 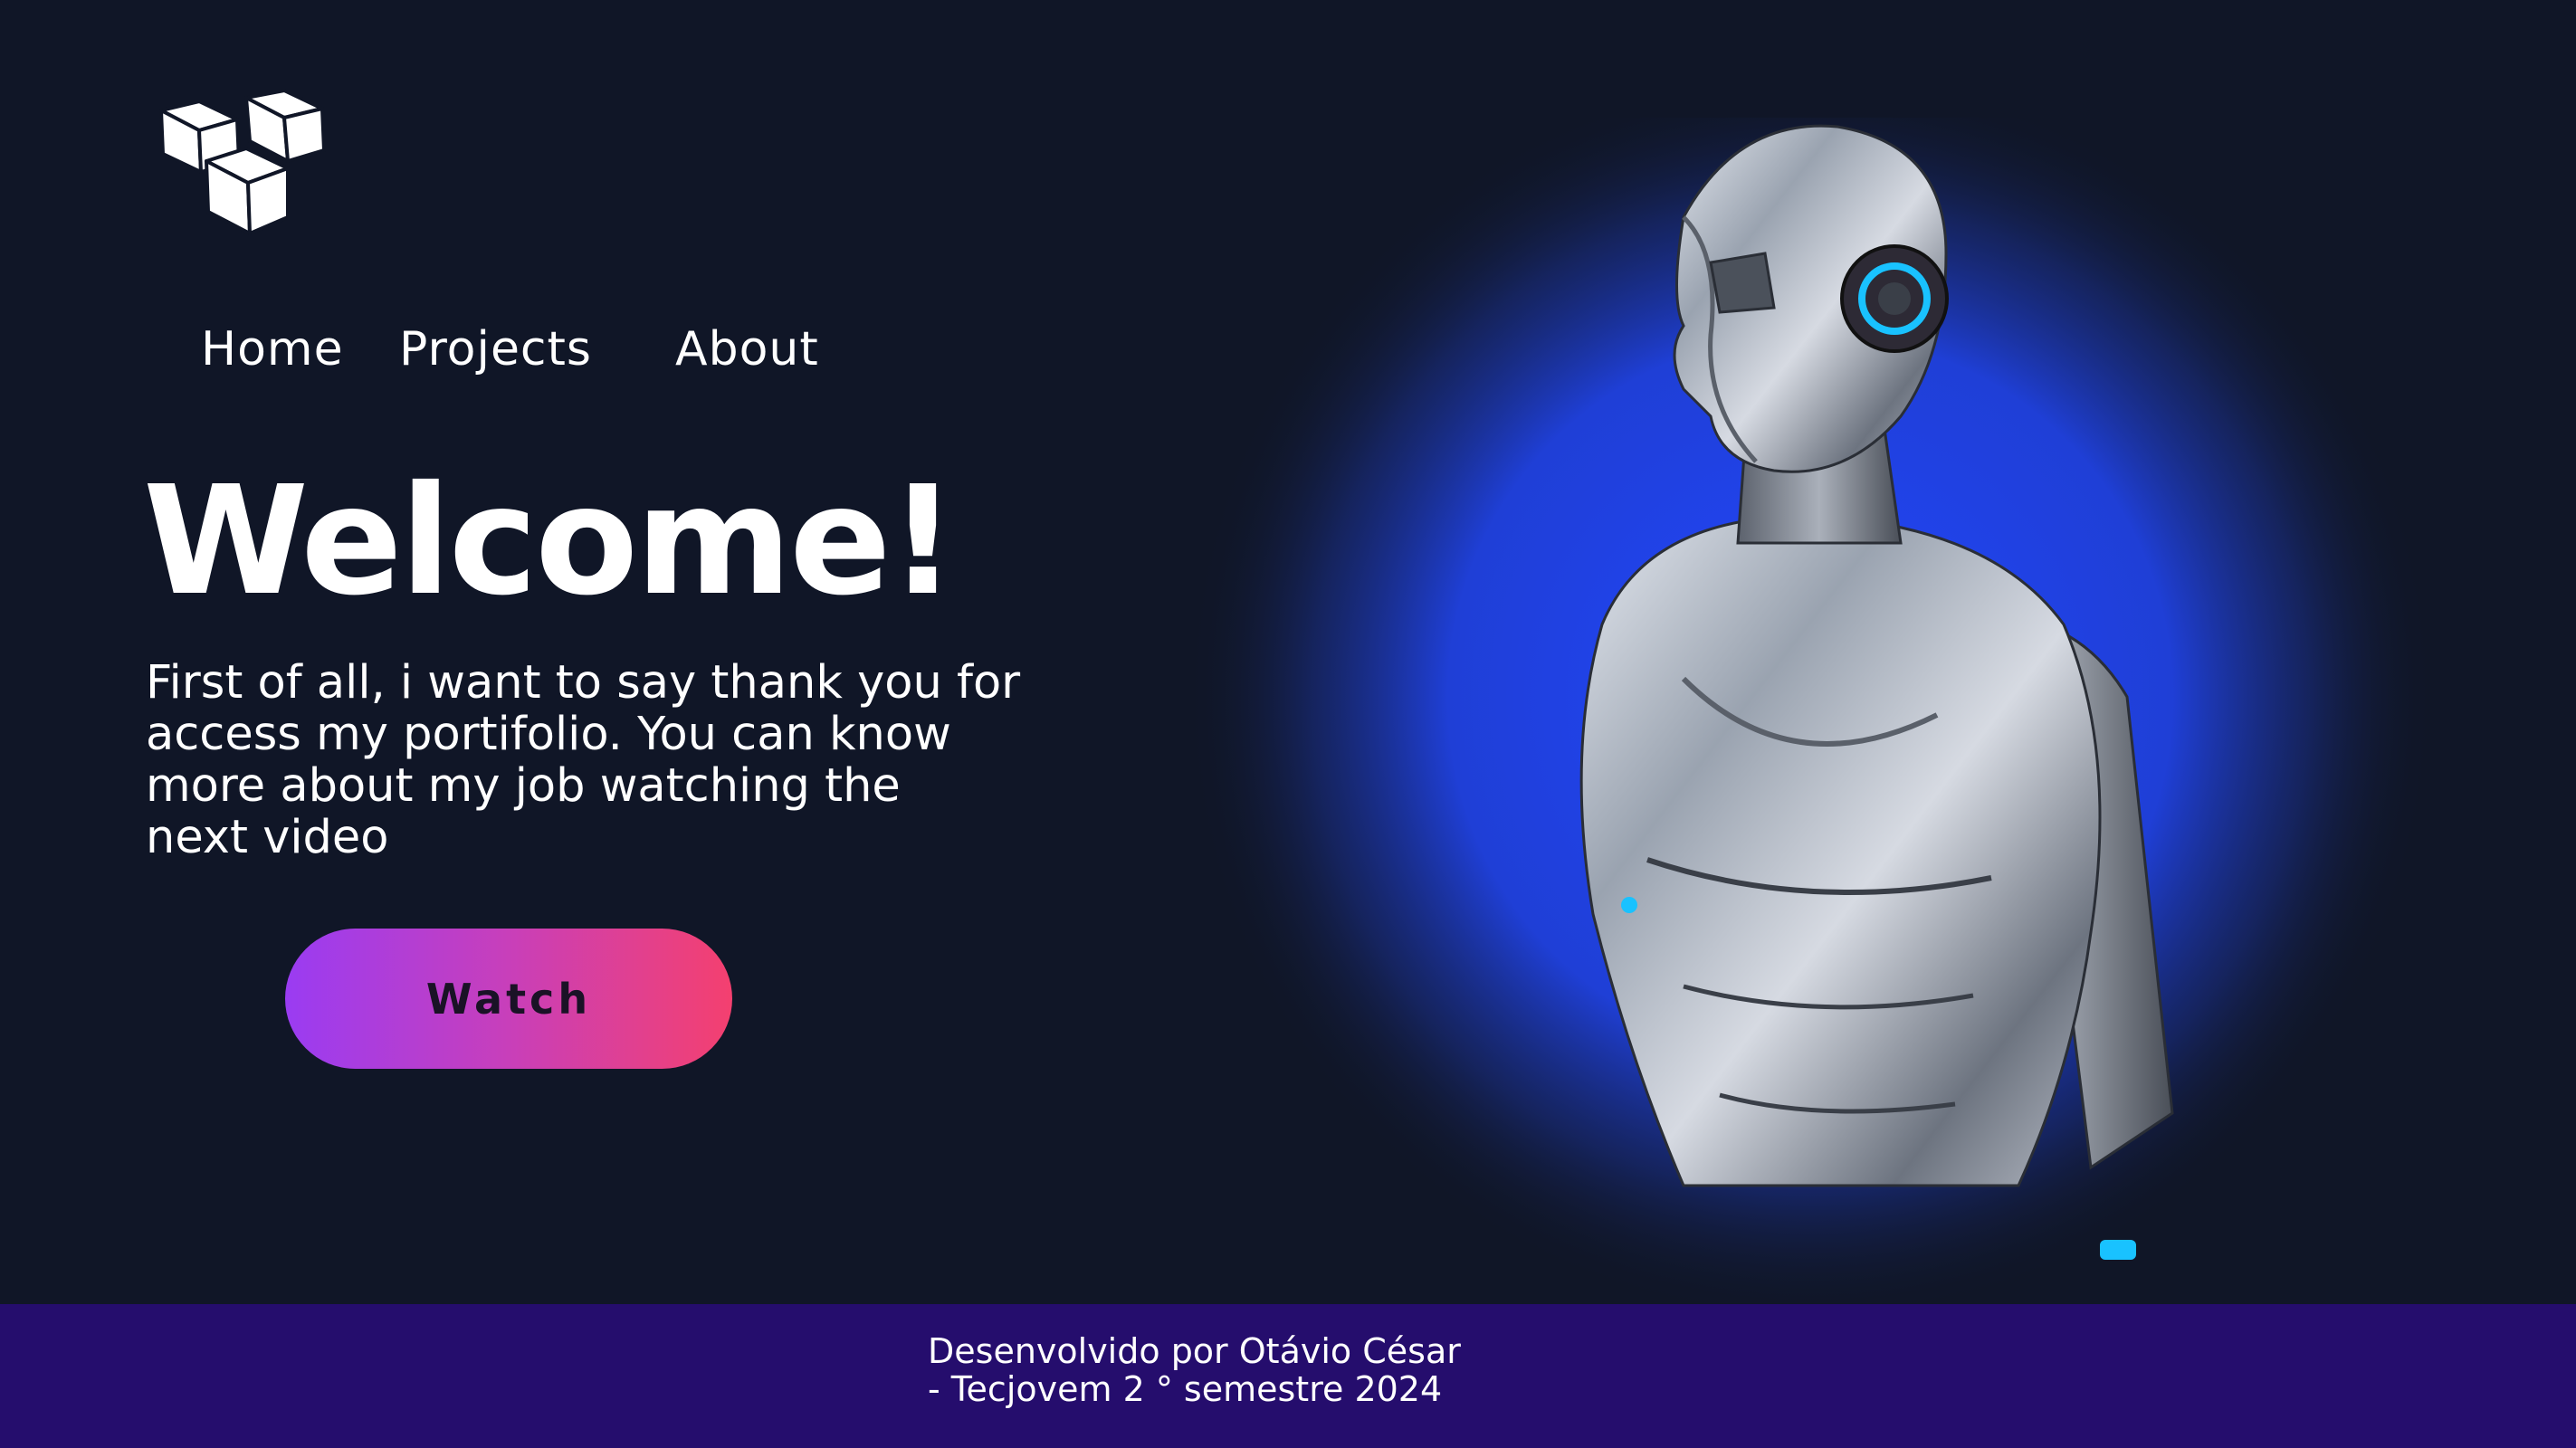 I want to click on cubes-logo-icon, so click(x=238, y=163).